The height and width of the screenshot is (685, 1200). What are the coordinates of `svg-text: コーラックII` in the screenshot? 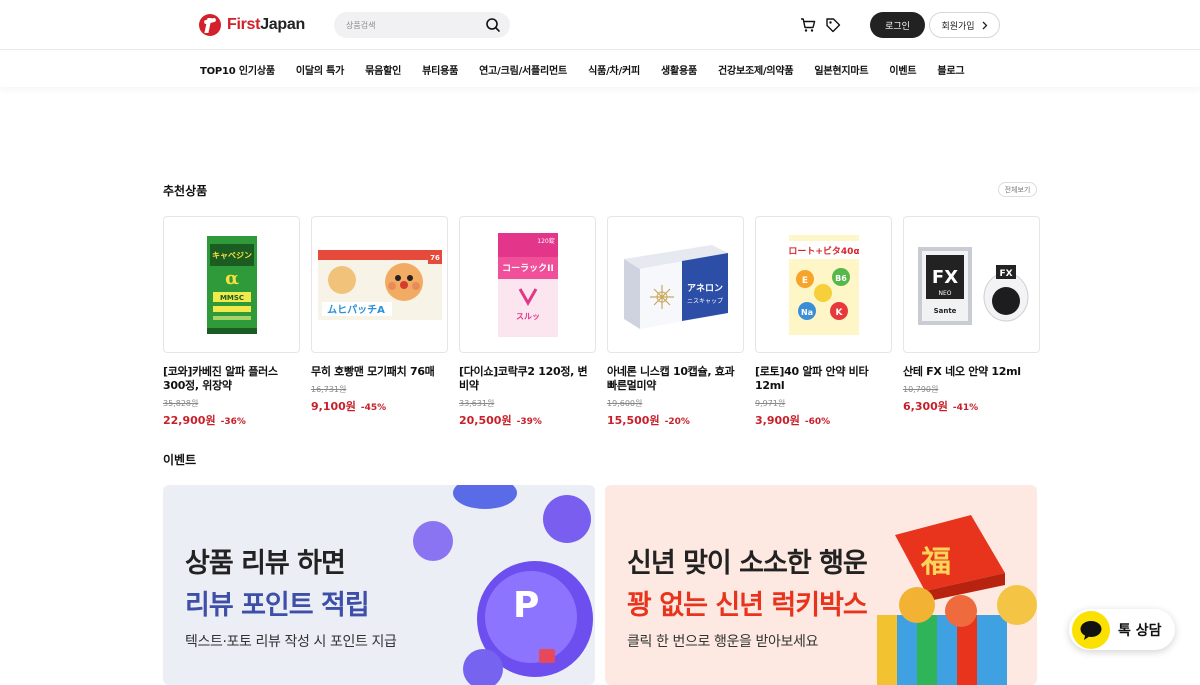 It's located at (528, 268).